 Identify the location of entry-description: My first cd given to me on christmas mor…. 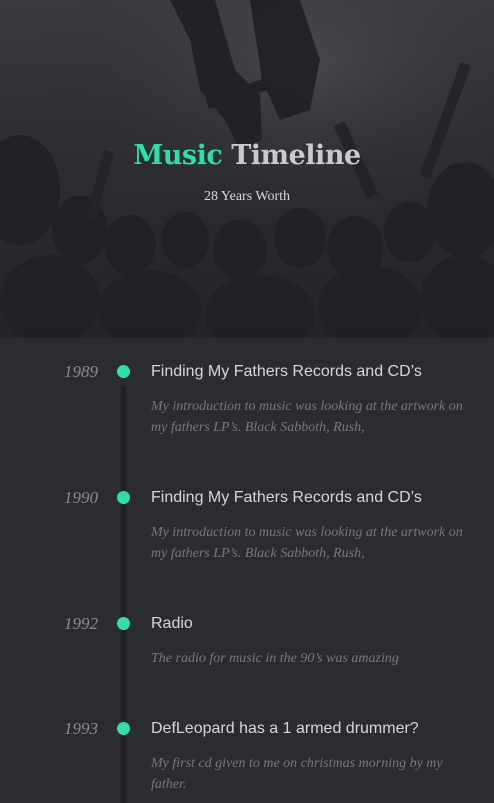
(297, 774).